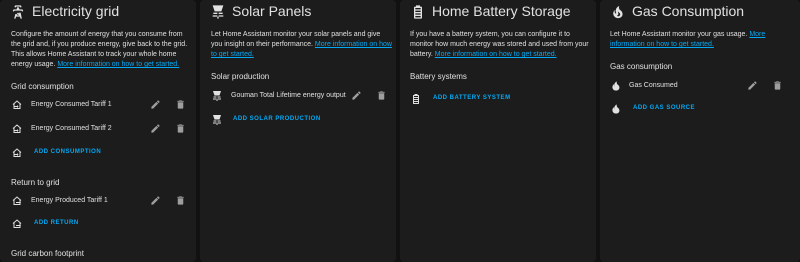 The height and width of the screenshot is (262, 800). Describe the element at coordinates (35, 182) in the screenshot. I see `section-title: Return to grid` at that location.